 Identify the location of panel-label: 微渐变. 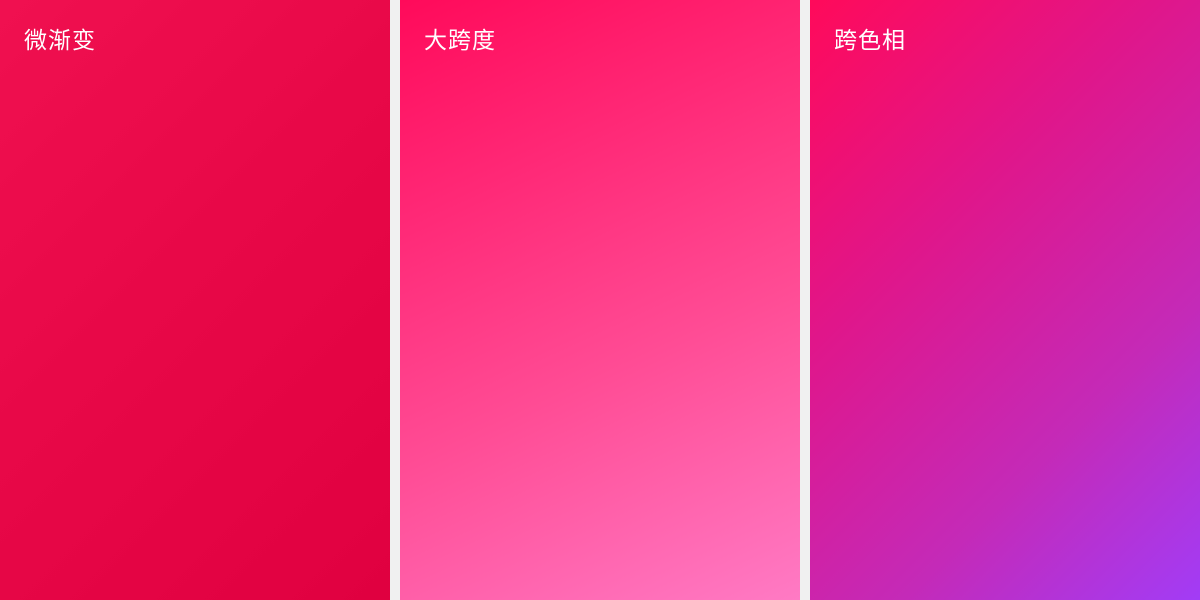
(60, 41).